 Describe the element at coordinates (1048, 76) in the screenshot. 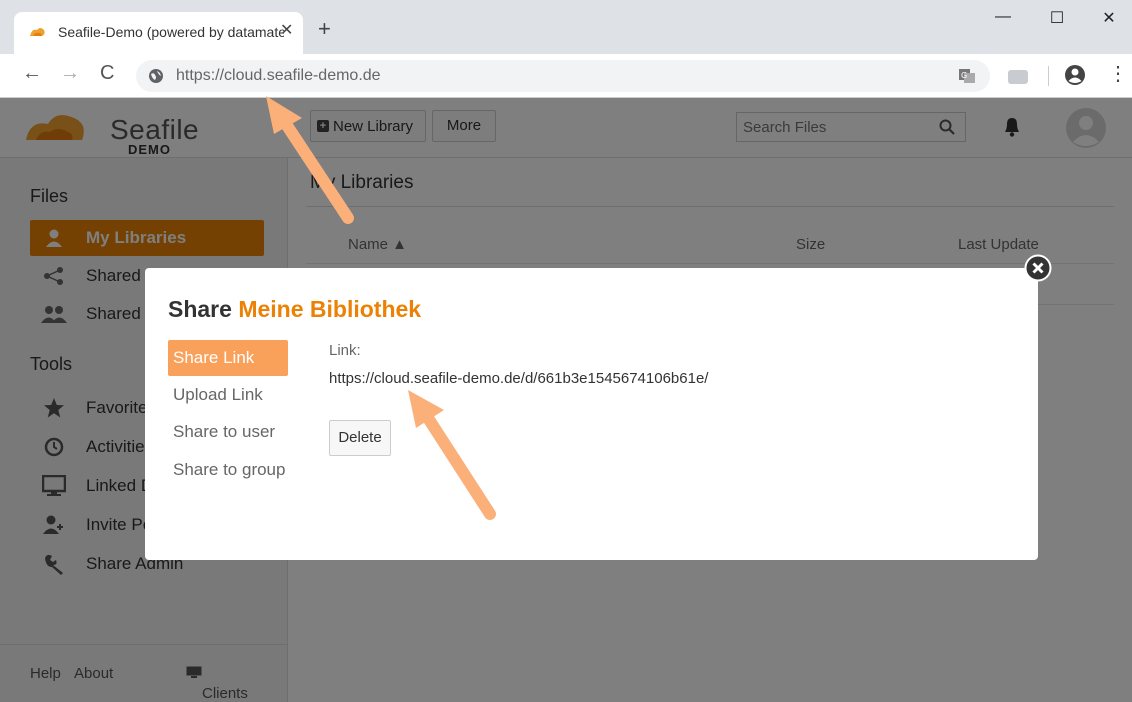

I see `toolbar-divider` at that location.